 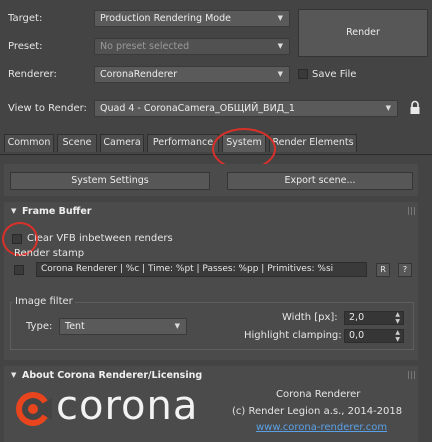 What do you see at coordinates (293, 335) in the screenshot?
I see `highlight-clamping-label: Highlight clamping:` at bounding box center [293, 335].